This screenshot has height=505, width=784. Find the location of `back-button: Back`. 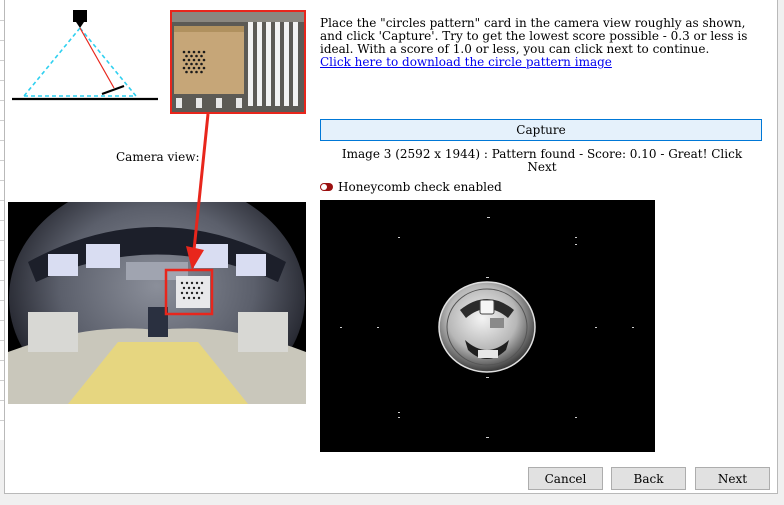

back-button: Back is located at coordinates (648, 478).